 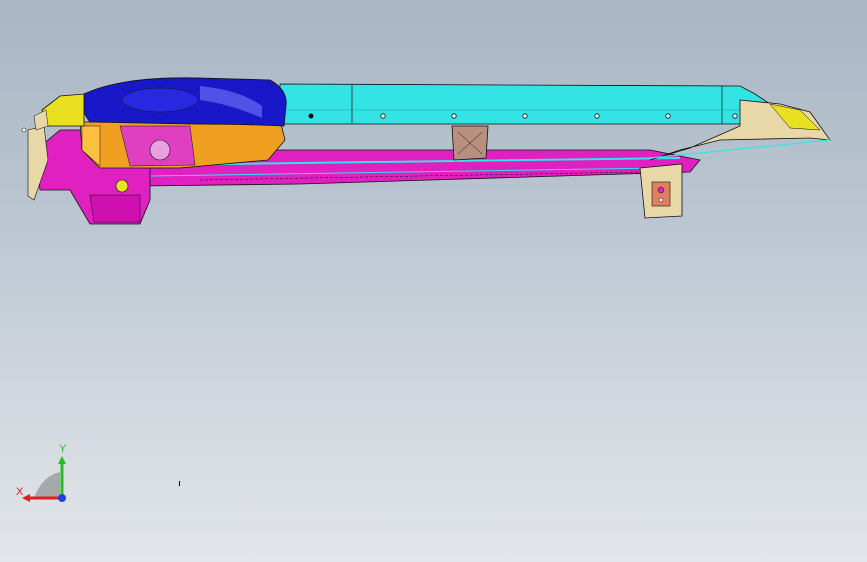 I want to click on orange-housing, so click(x=182, y=144).